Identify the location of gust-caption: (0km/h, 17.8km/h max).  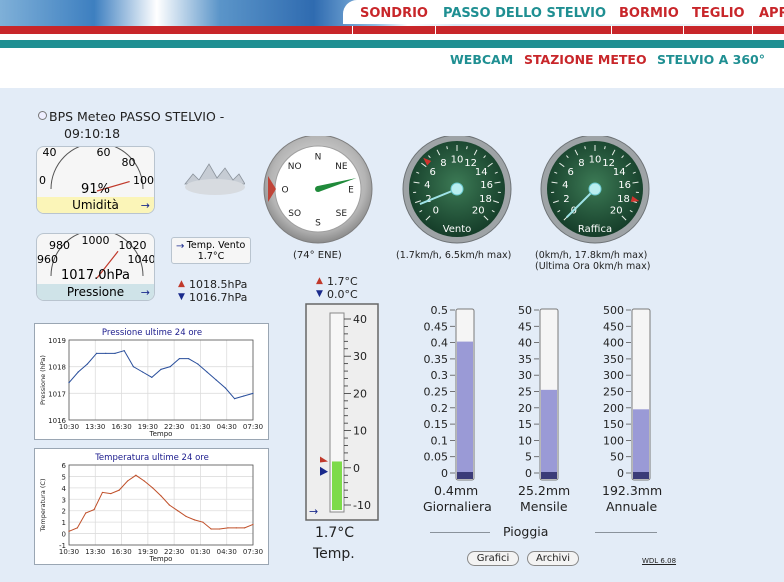
(591, 255).